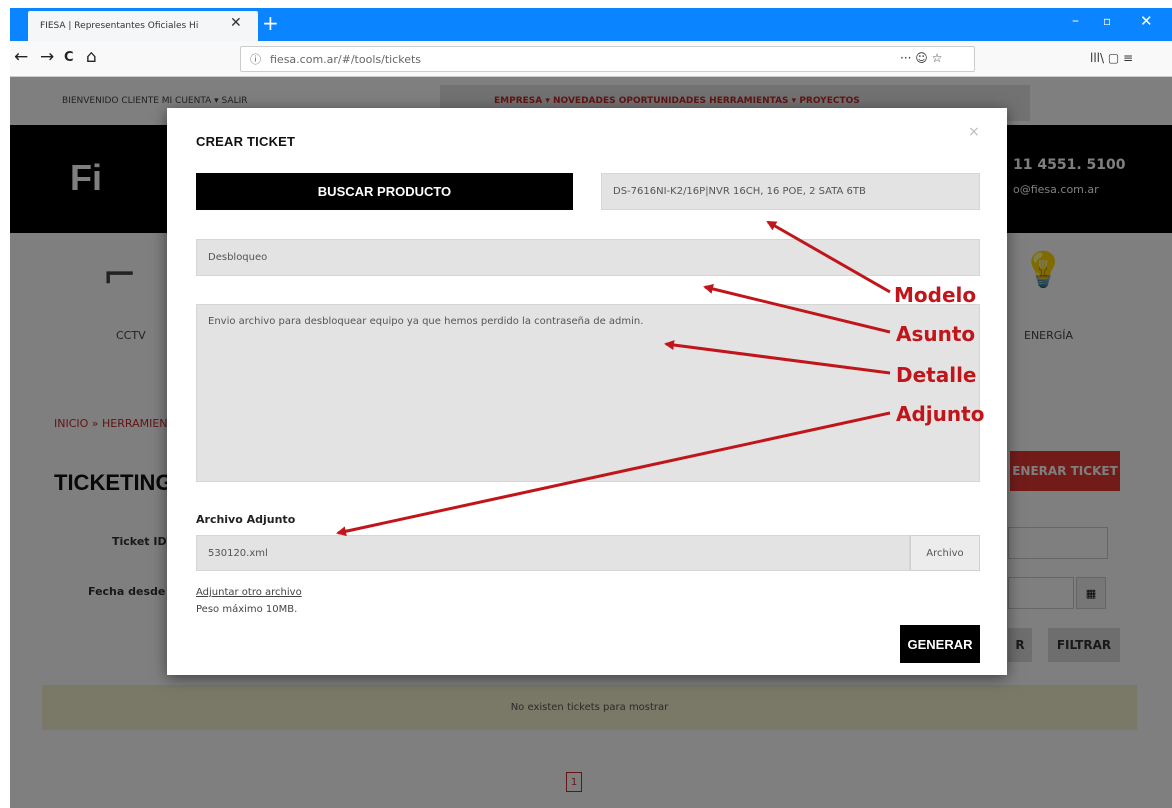 The image size is (1172, 808). I want to click on url-text: fiesa.com.ar/#/tools/tickets, so click(346, 59).